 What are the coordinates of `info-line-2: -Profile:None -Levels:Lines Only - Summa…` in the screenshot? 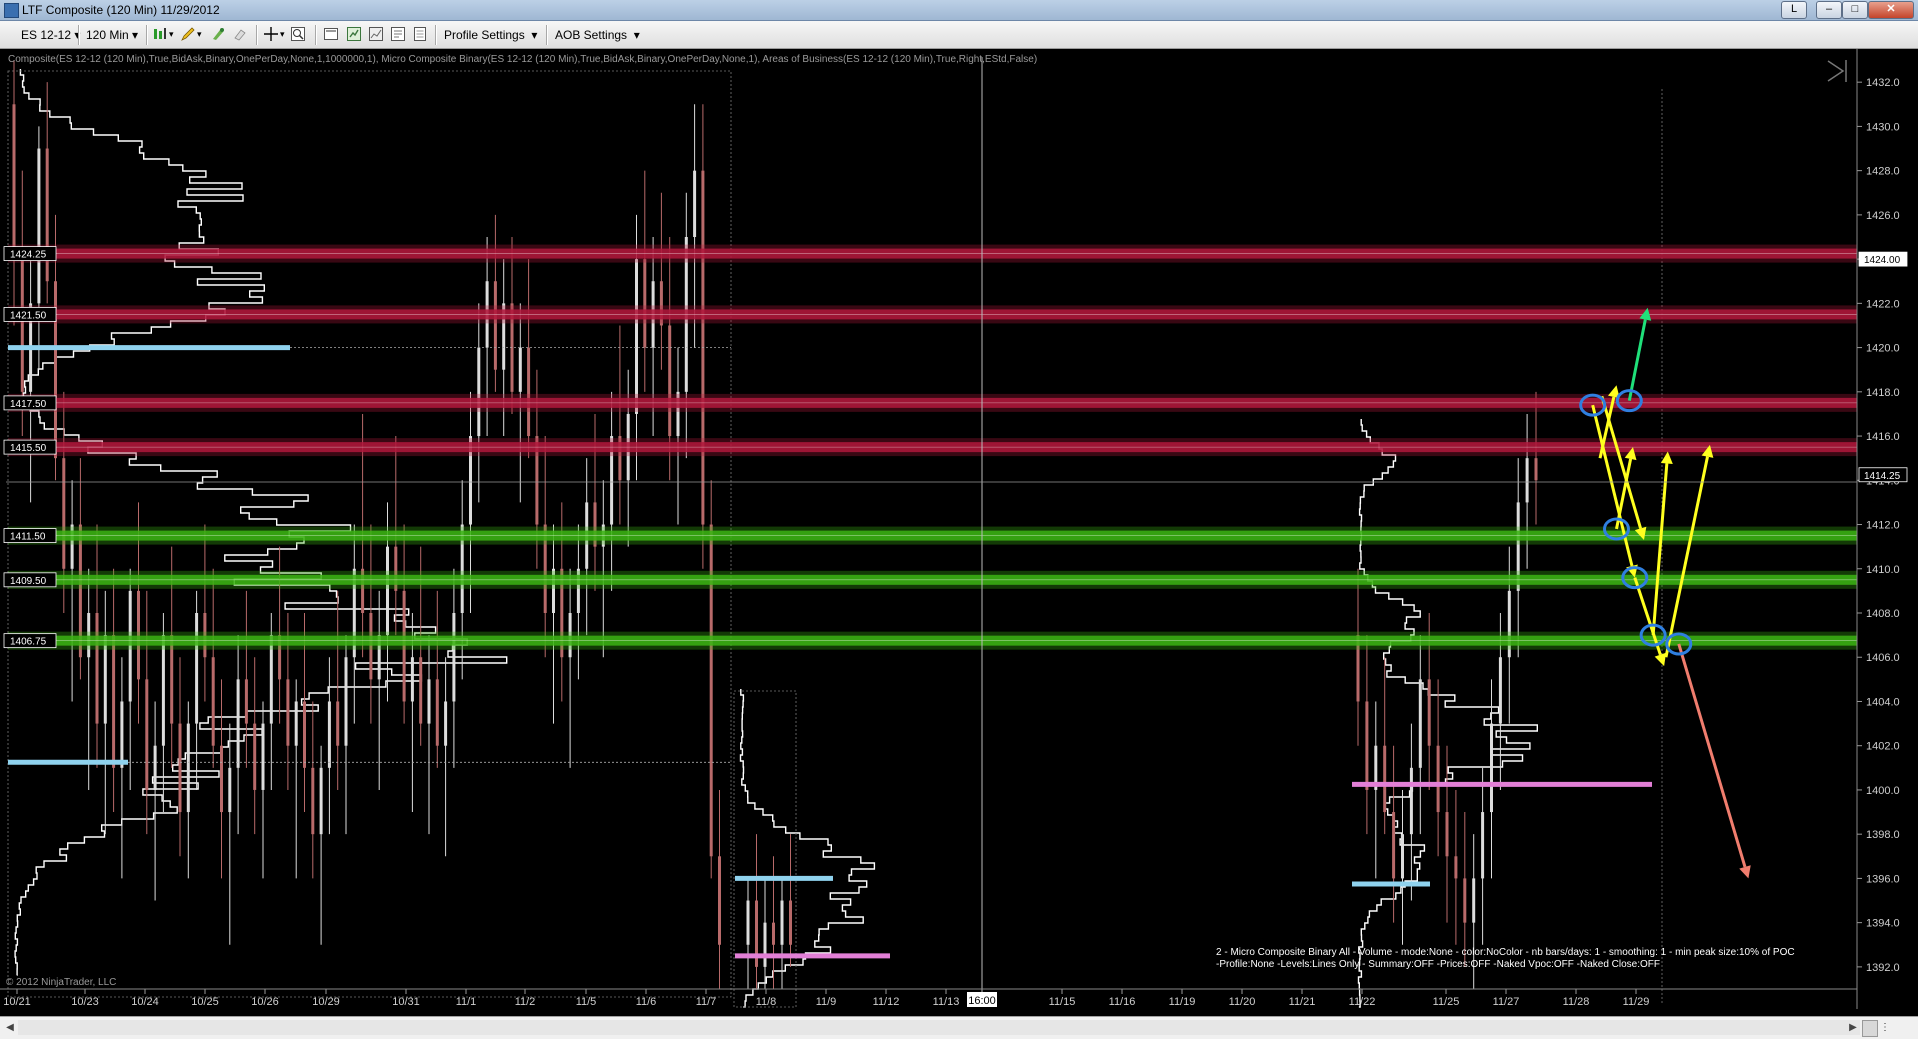 It's located at (1438, 964).